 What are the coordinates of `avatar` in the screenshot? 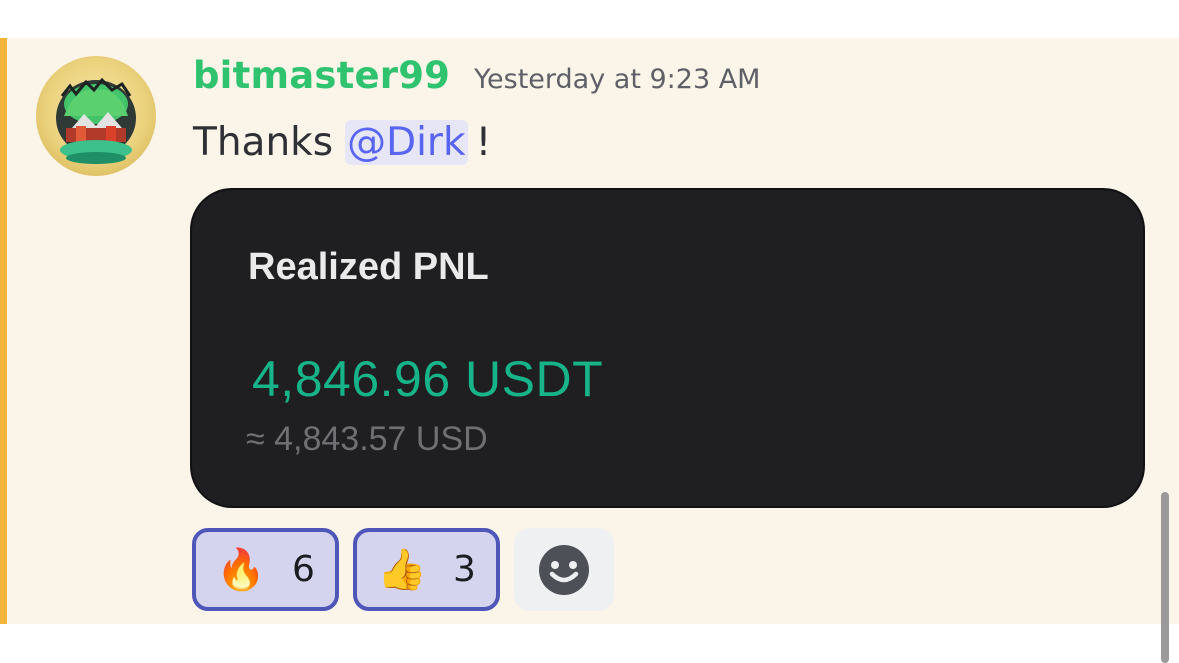 It's located at (96, 116).